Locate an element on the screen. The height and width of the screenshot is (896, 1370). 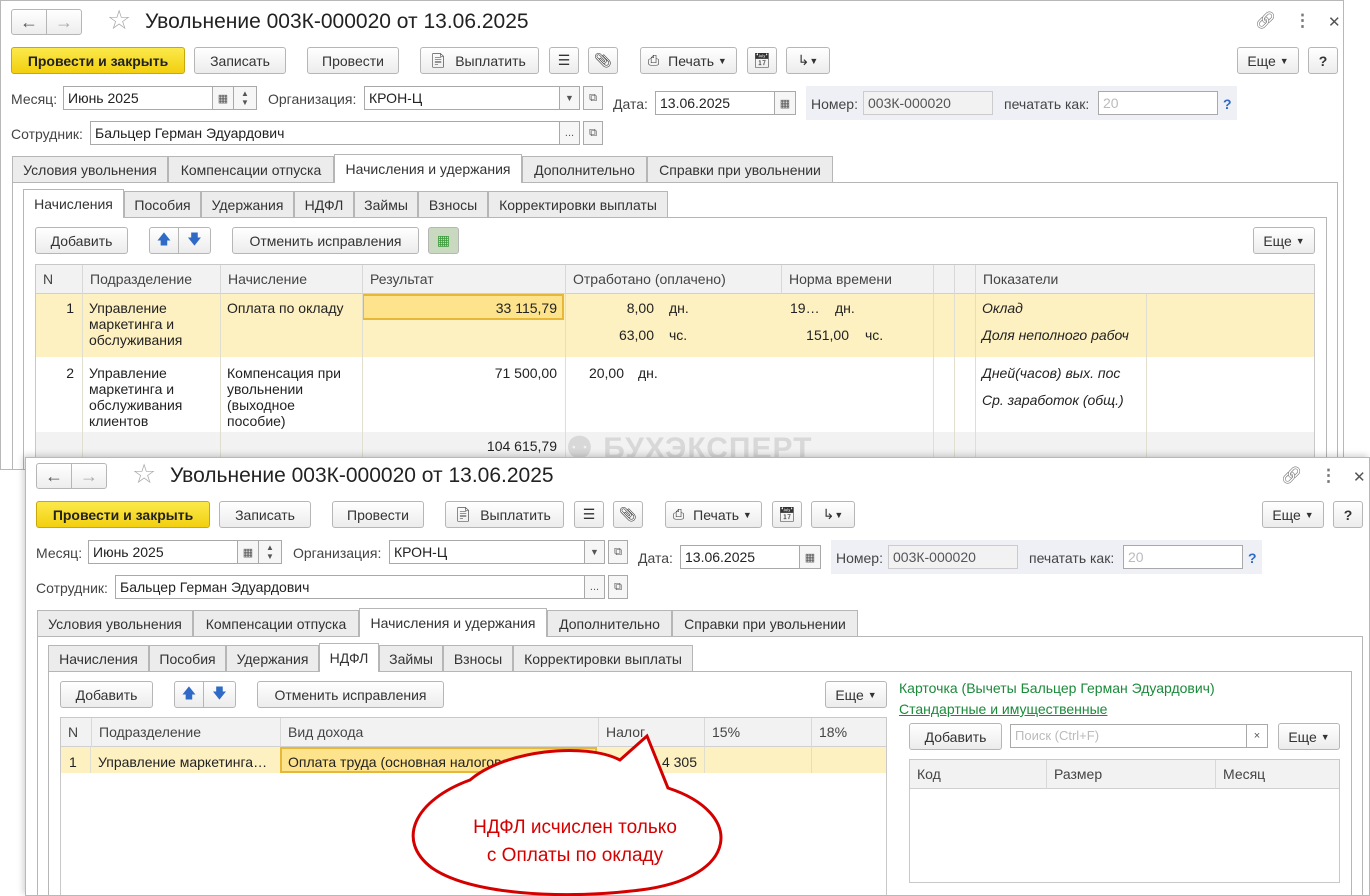
standard-deductions-link: Стандартные и имущественные is located at coordinates (1003, 709).